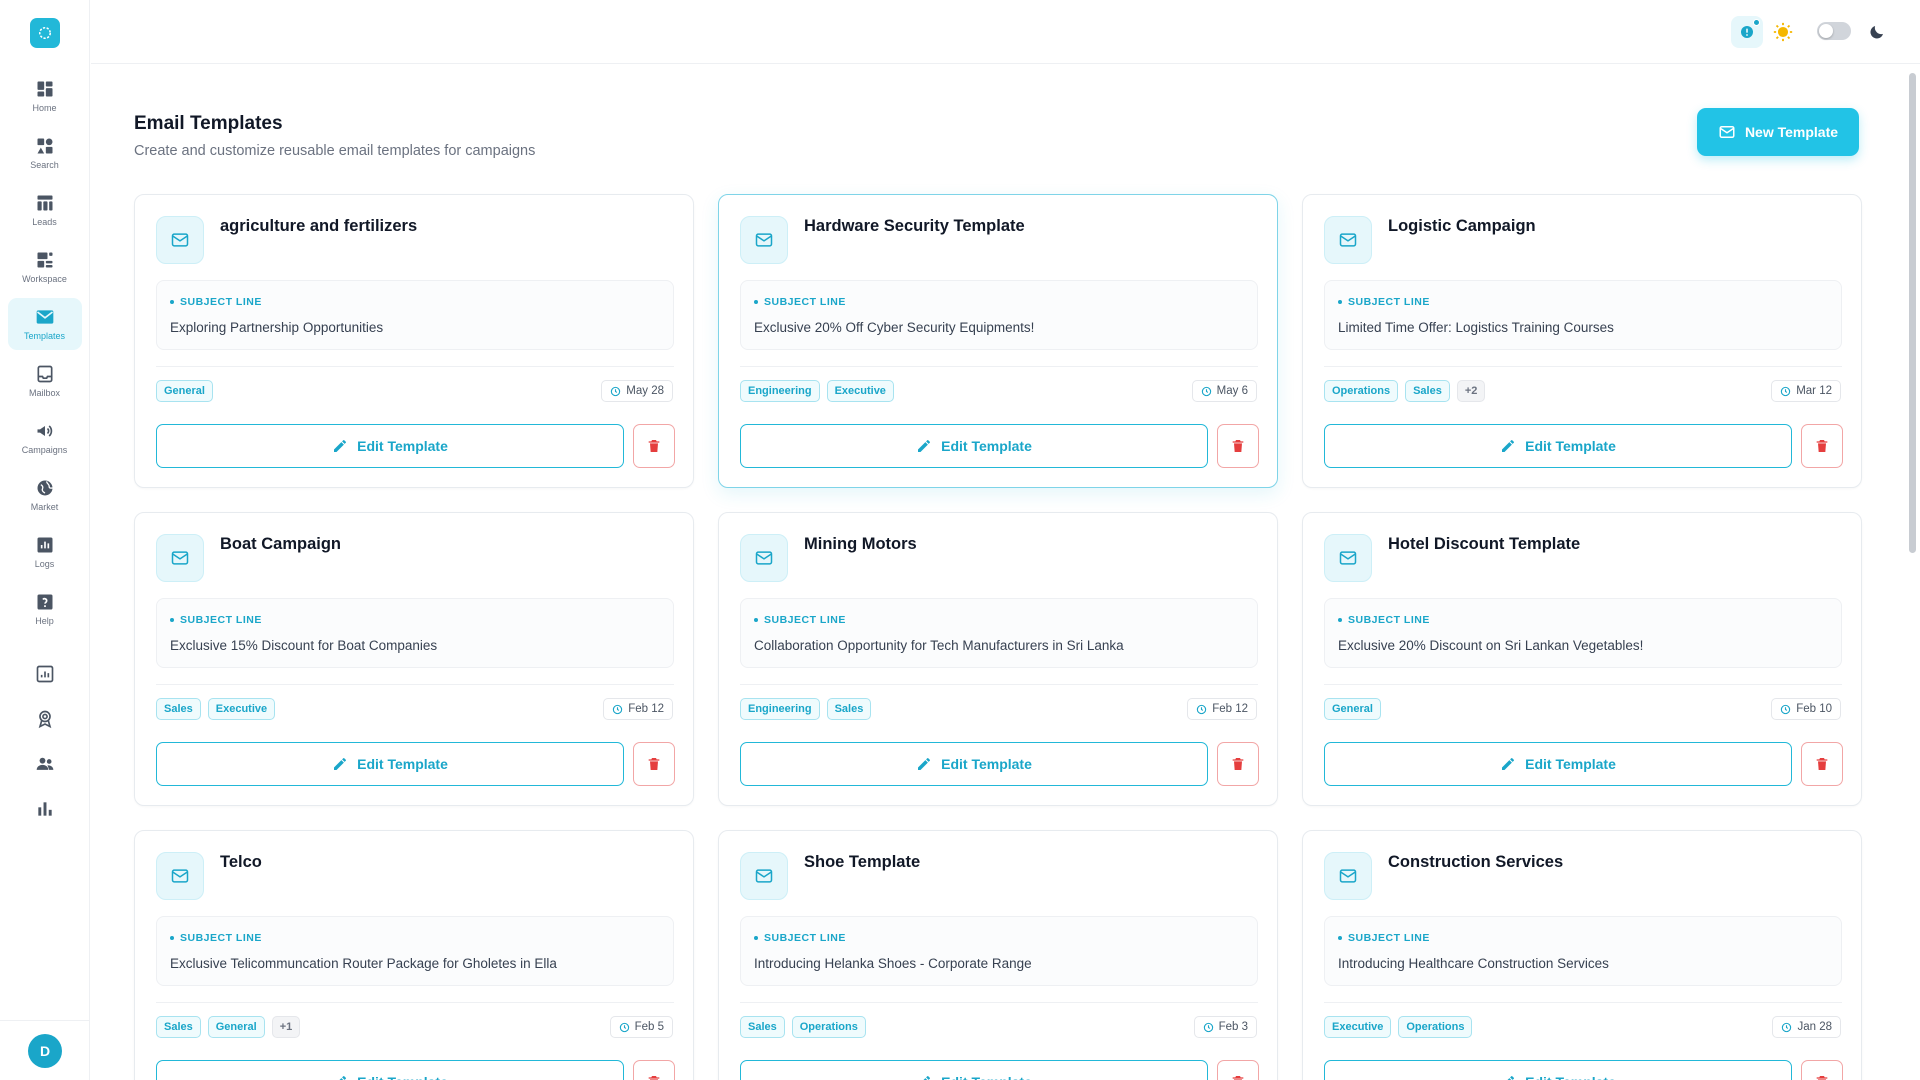 This screenshot has width=1920, height=1080. I want to click on sidebar-item-market: Market, so click(45, 495).